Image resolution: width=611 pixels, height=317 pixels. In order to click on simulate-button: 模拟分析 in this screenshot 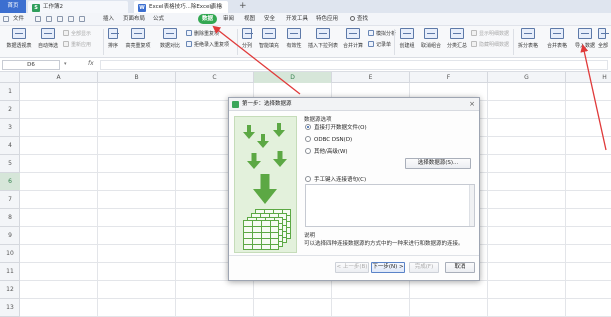, I will do `click(382, 34)`.